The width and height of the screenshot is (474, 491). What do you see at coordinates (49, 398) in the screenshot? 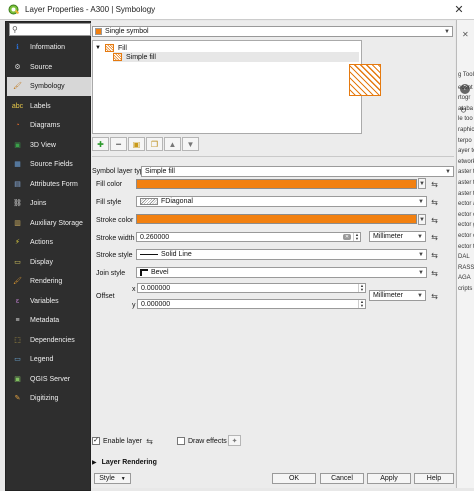
I see `sidebar-item-digitizing: ✎ Digitizing` at bounding box center [49, 398].